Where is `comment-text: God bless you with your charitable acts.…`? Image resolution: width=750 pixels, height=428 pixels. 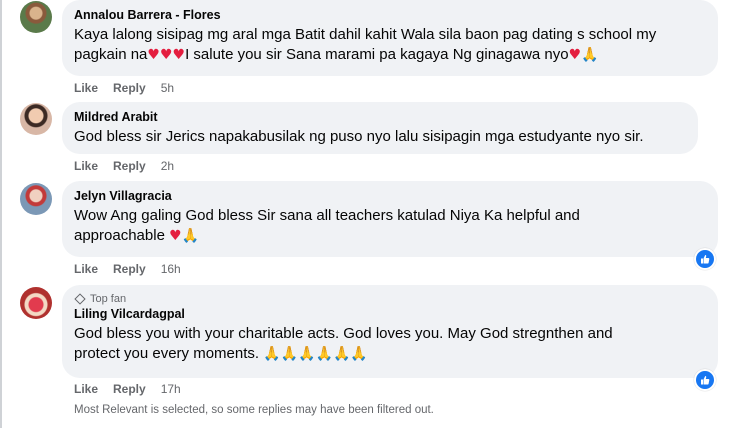 comment-text: God bless you with your charitable acts.… is located at coordinates (343, 343).